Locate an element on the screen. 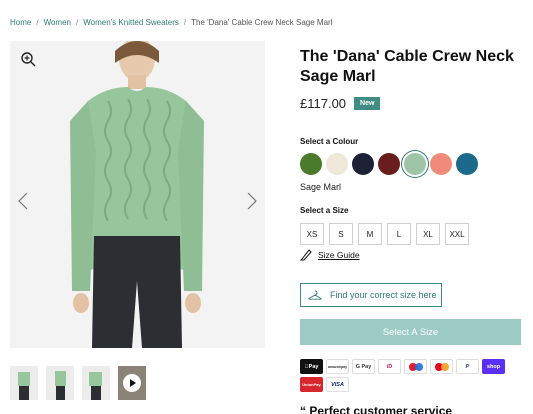  find-size-button: Find your correct size here is located at coordinates (371, 295).